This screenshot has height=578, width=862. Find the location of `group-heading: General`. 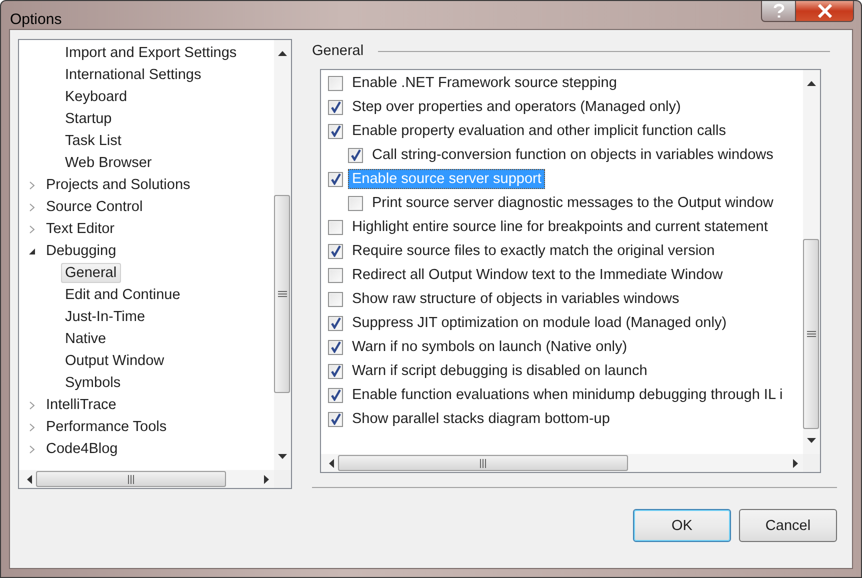

group-heading: General is located at coordinates (338, 51).